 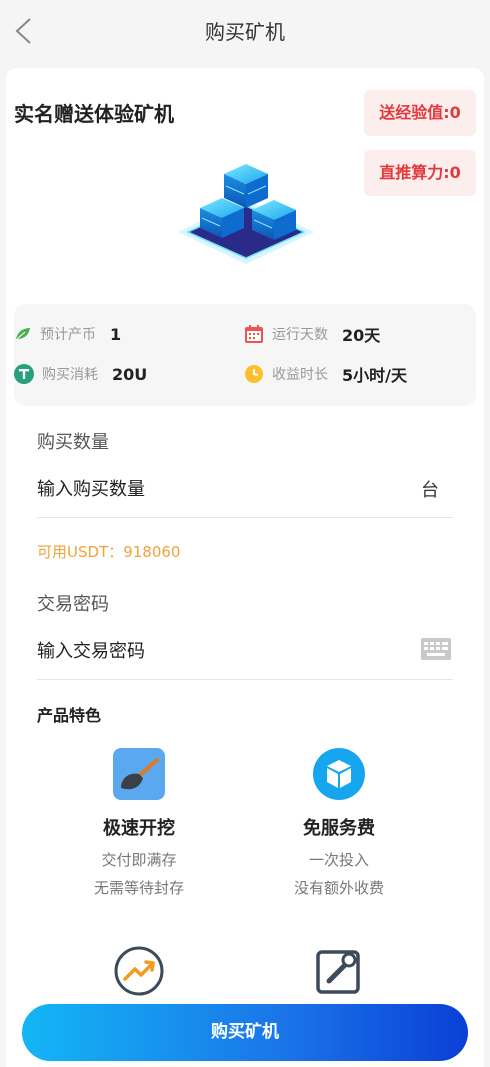 What do you see at coordinates (23, 334) in the screenshot?
I see `leaf-icon` at bounding box center [23, 334].